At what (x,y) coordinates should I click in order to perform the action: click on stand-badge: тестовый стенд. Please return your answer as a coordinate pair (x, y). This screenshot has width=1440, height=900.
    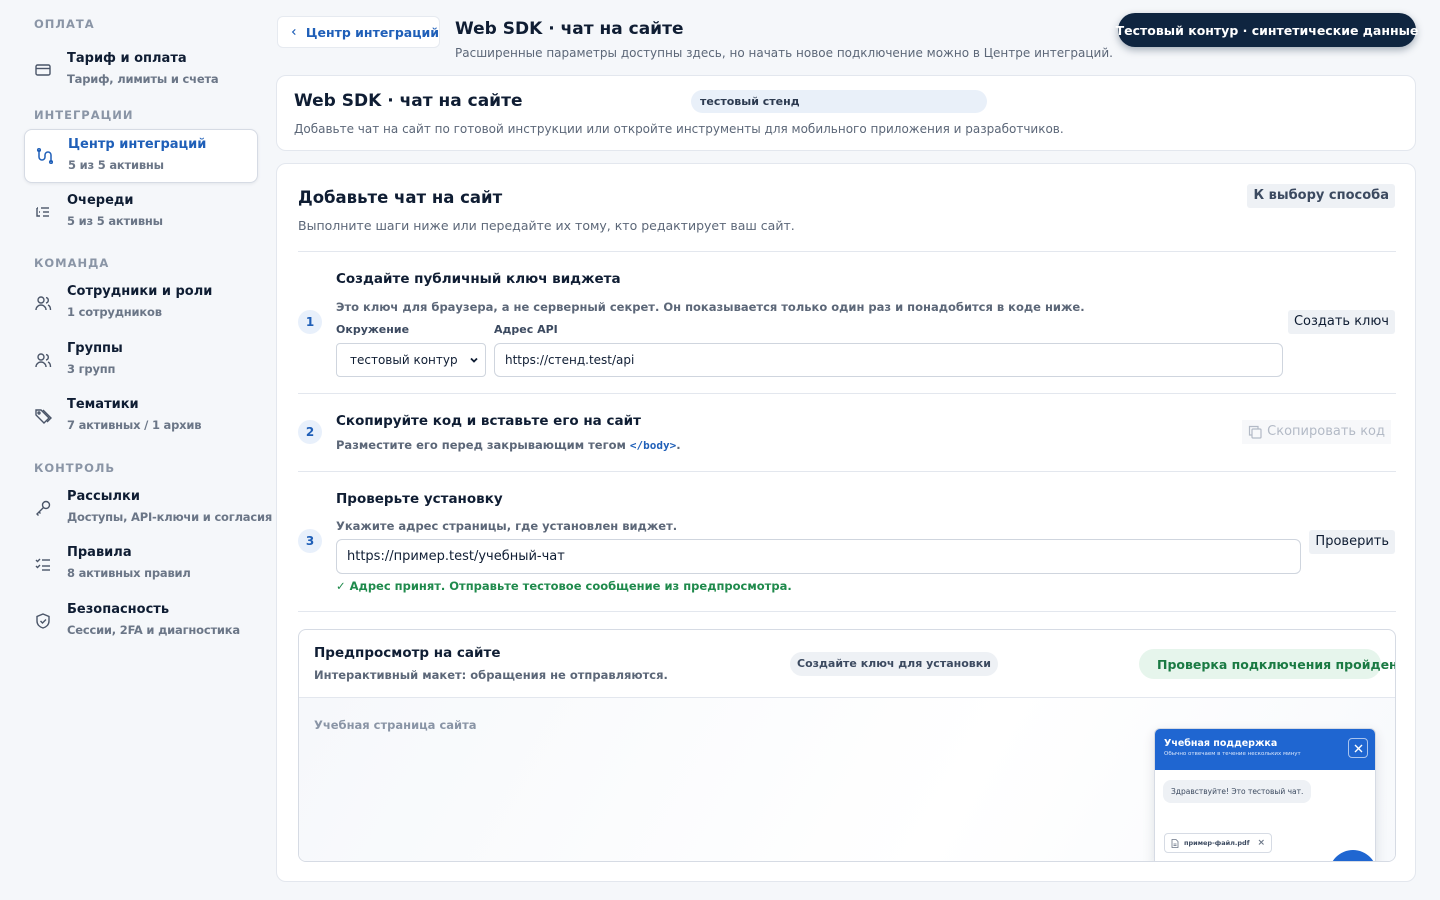
    Looking at the image, I should click on (839, 101).